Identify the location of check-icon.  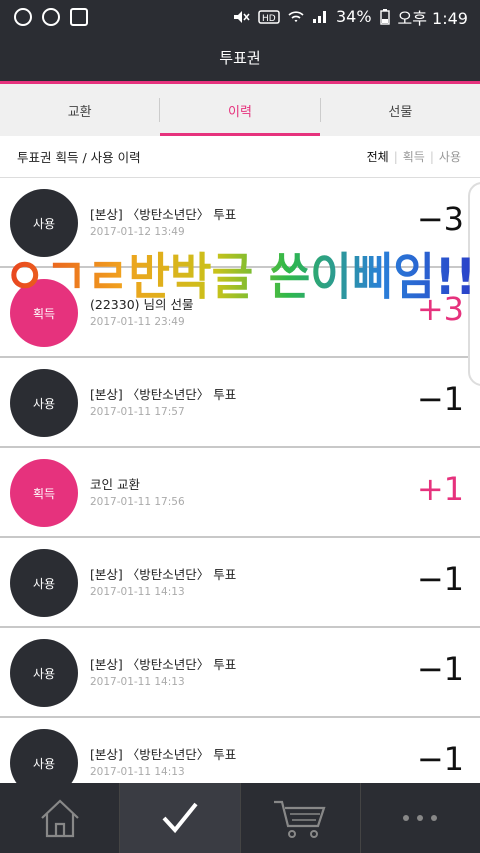
(180, 818).